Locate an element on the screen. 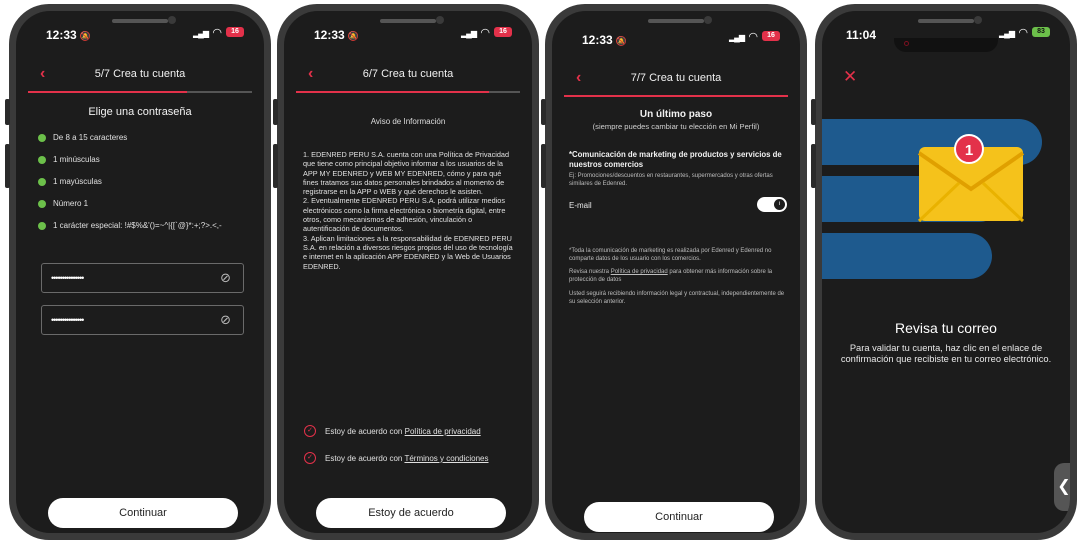 The width and height of the screenshot is (1085, 544). password-value: ••••••••••••••• is located at coordinates (67, 278).